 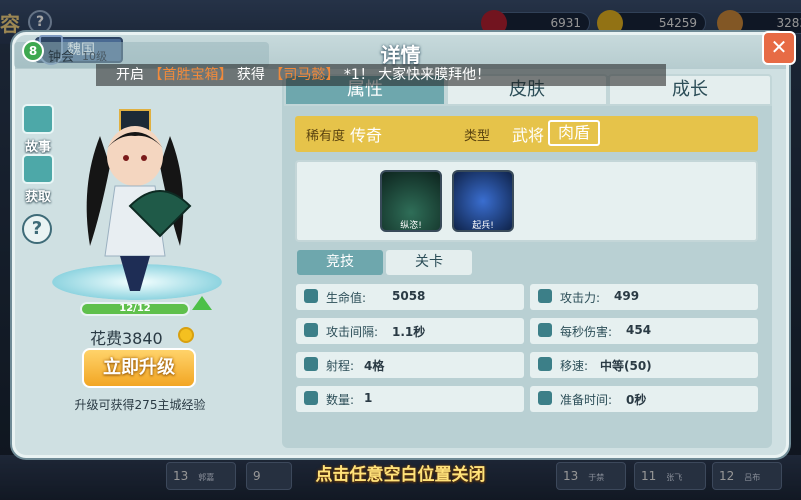 What do you see at coordinates (326, 136) in the screenshot?
I see `rarity-label: 稀有度` at bounding box center [326, 136].